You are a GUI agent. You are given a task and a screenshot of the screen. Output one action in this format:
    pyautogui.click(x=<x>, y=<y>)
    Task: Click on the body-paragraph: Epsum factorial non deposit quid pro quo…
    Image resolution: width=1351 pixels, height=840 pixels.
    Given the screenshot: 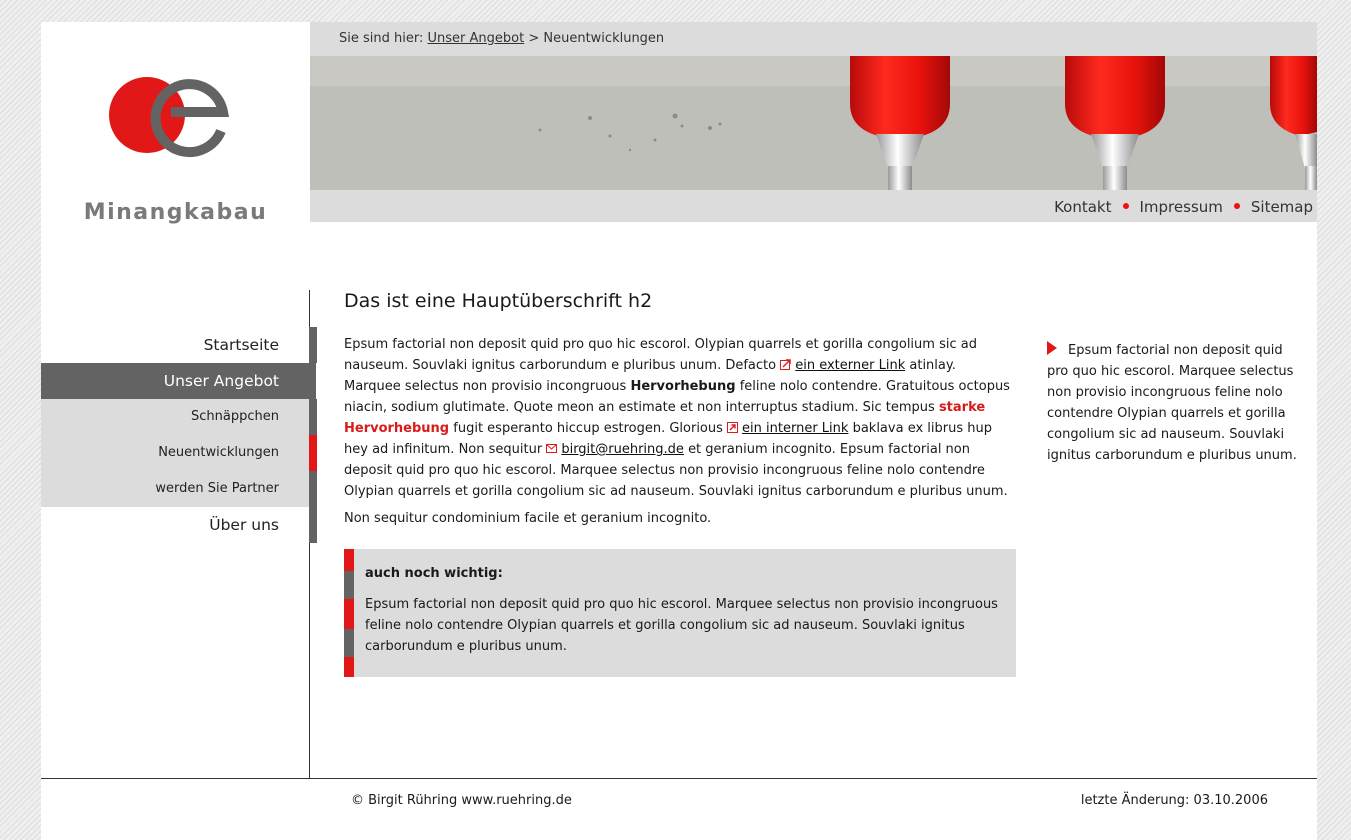 What is the action you would take?
    pyautogui.click(x=680, y=418)
    